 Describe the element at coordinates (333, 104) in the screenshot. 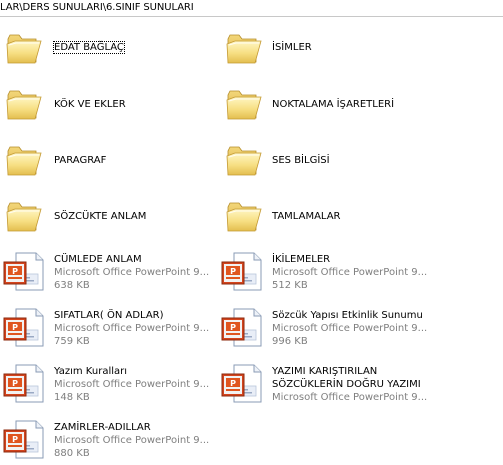

I see `folder-label: NOKTALAMA İŞARETLERİ` at that location.